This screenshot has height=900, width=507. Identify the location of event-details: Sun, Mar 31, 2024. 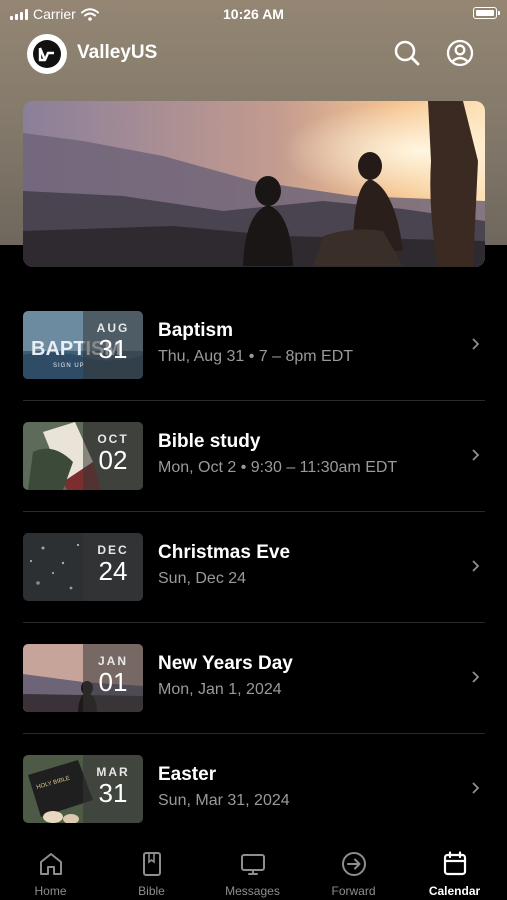
(224, 800).